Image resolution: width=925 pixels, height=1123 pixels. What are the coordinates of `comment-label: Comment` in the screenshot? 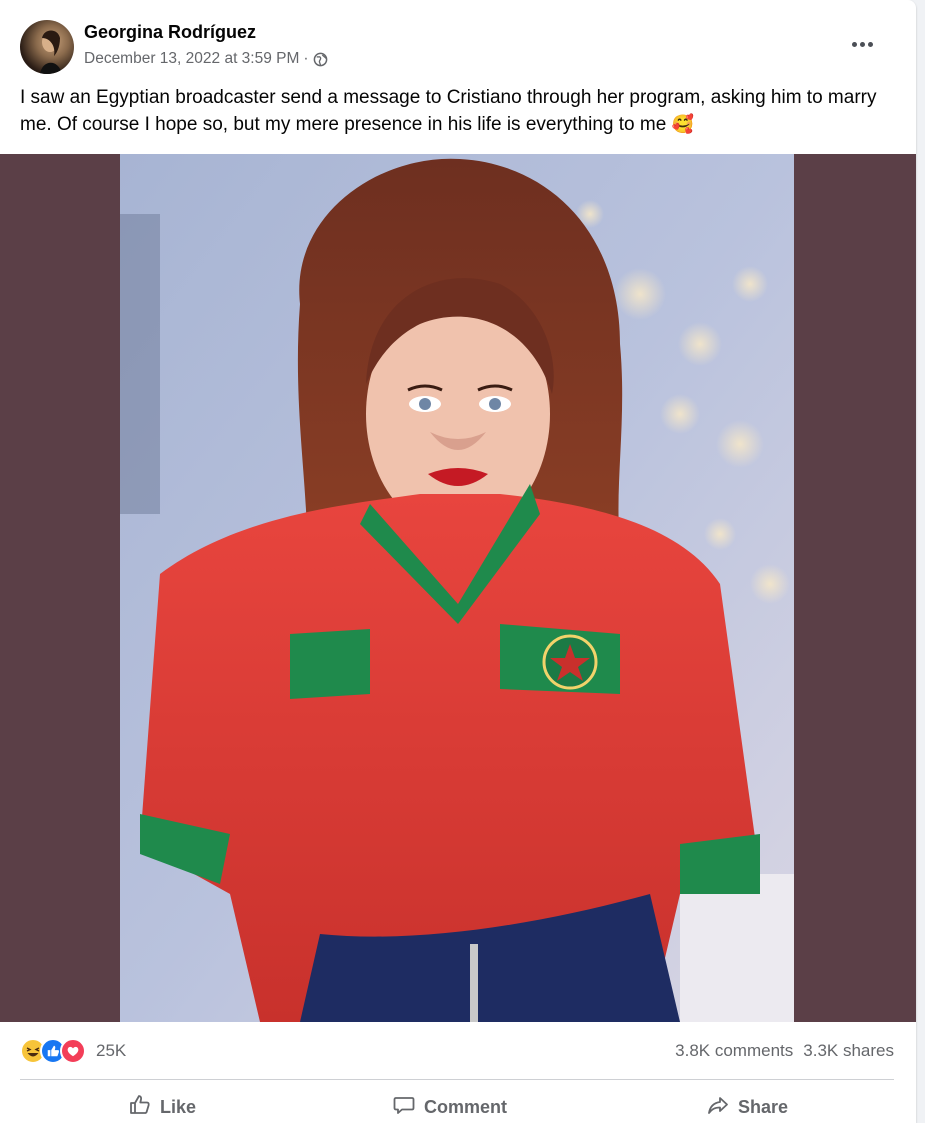 It's located at (466, 1106).